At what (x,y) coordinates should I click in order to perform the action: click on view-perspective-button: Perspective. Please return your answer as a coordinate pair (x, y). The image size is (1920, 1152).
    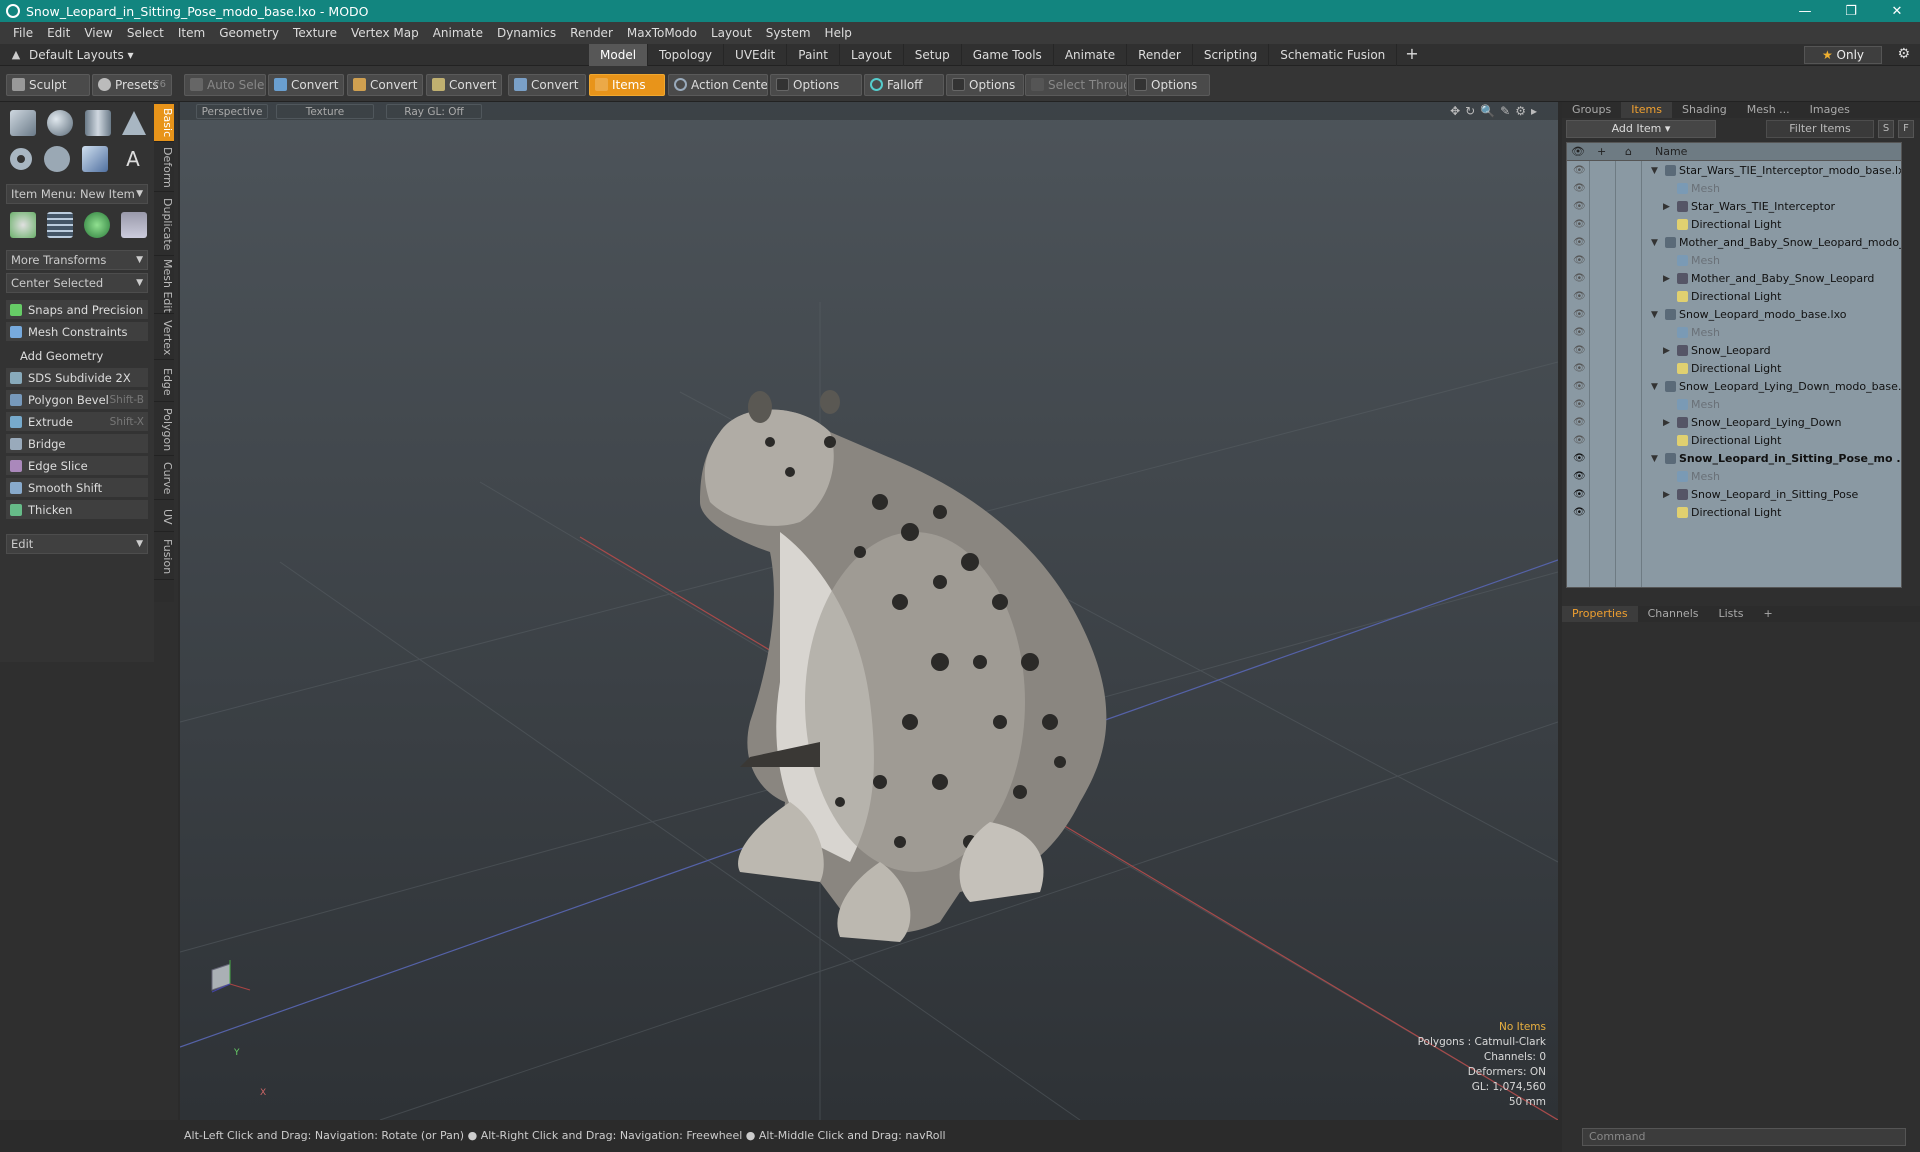
    Looking at the image, I should click on (232, 111).